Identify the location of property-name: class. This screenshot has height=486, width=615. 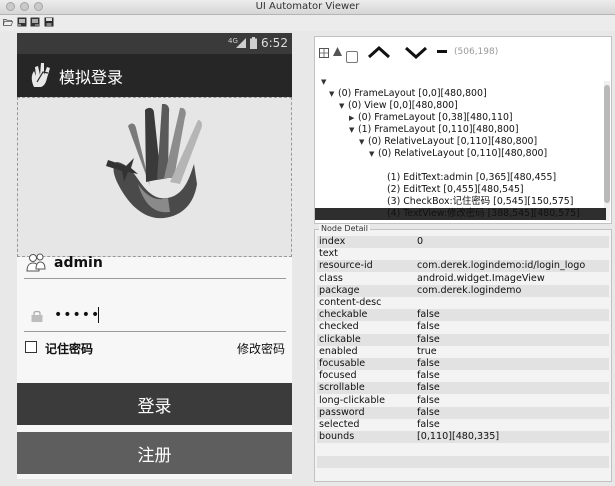
(331, 278).